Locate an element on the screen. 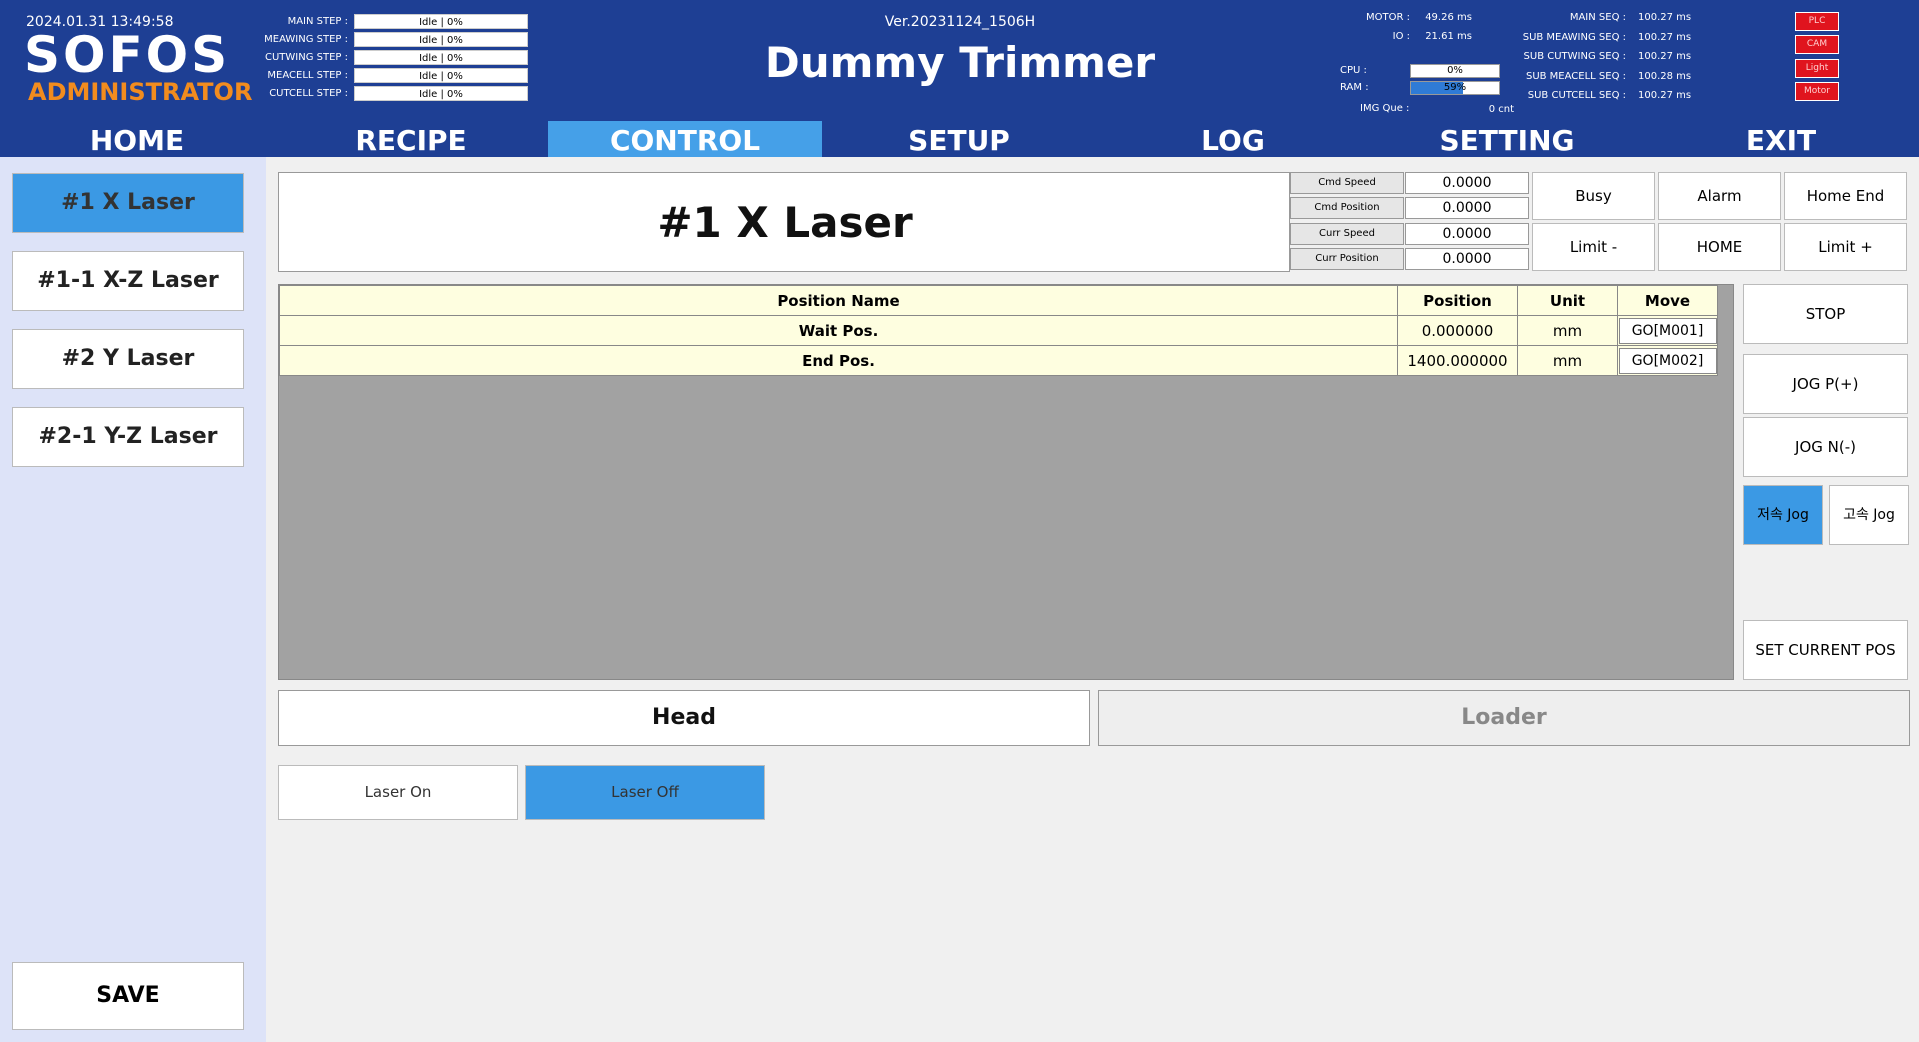 The width and height of the screenshot is (1919, 1042). curr-position-value: 0.0000 is located at coordinates (1467, 259).